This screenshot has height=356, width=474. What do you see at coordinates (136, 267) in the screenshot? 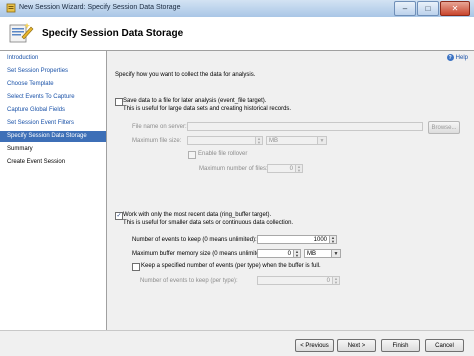
I see `keep-per-type-checkbox` at bounding box center [136, 267].